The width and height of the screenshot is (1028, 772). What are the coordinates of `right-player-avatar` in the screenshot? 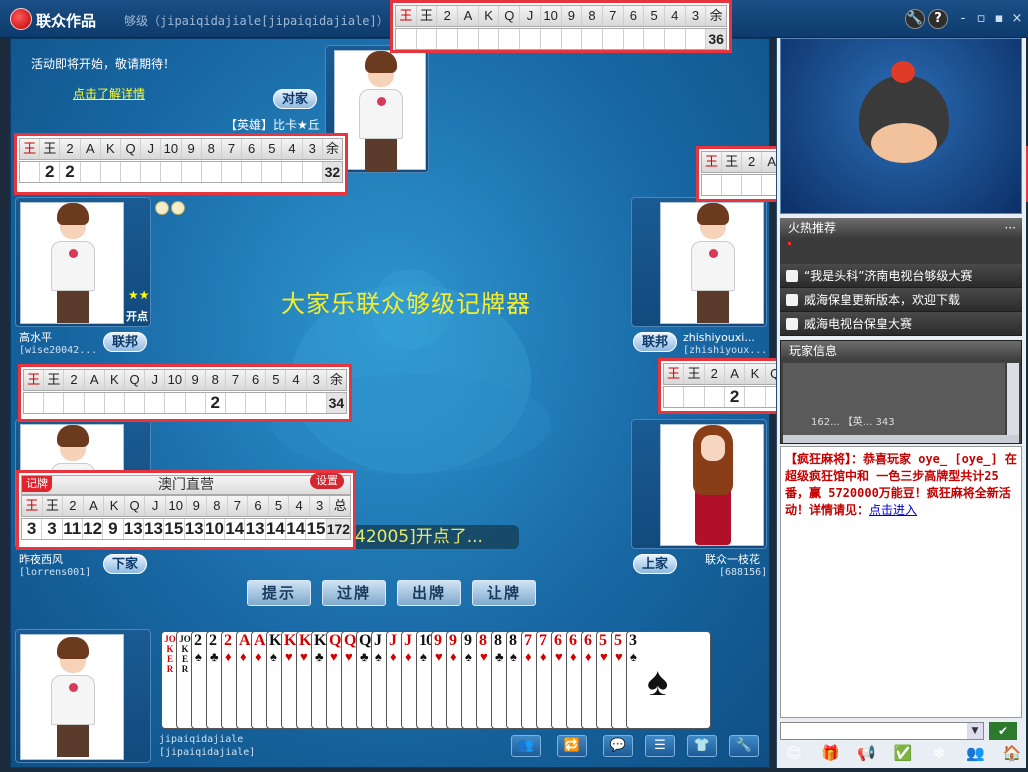 It's located at (712, 263).